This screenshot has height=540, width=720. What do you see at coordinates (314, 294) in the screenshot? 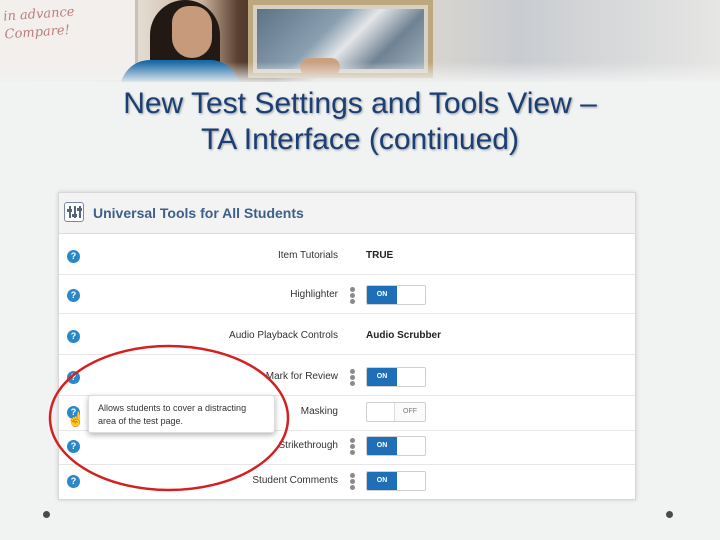
I see `tool-label: Highlighter` at bounding box center [314, 294].